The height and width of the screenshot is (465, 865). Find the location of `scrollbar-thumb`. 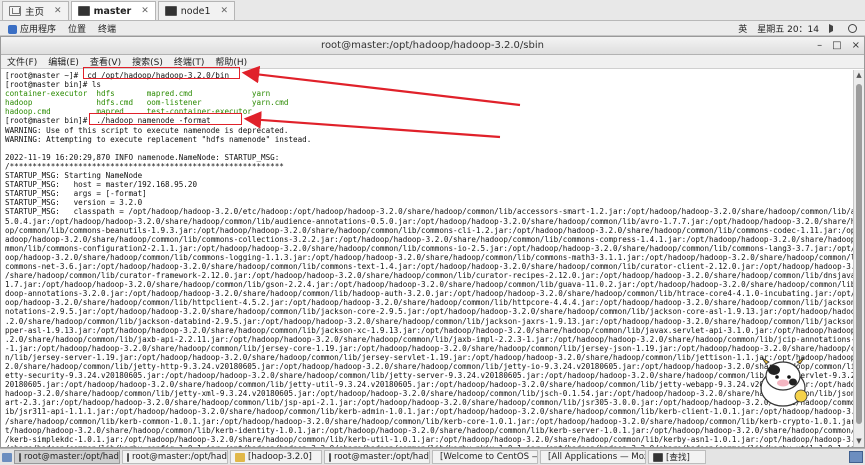

scrollbar-thumb is located at coordinates (859, 254).